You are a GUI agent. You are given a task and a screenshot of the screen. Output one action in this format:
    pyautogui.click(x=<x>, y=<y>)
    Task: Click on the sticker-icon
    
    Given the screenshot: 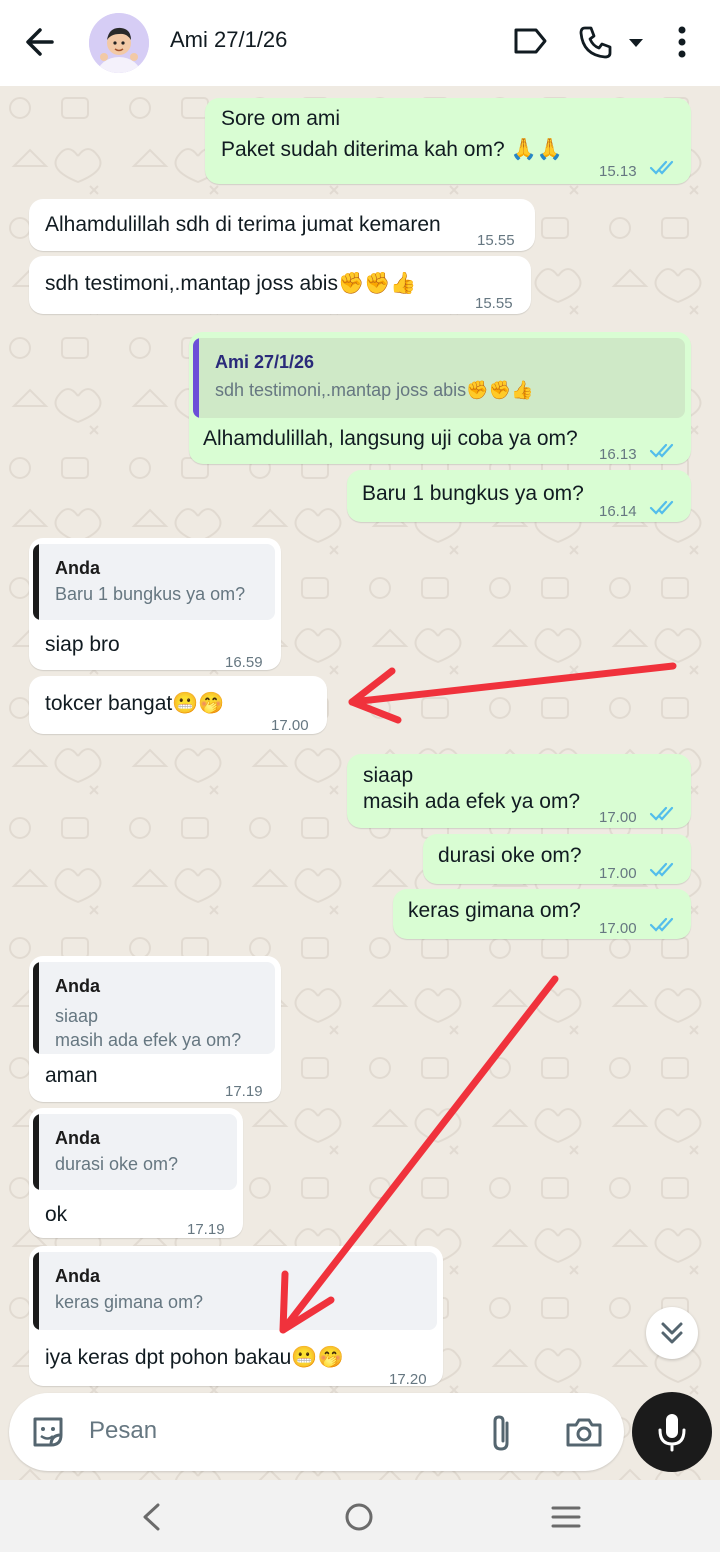 What is the action you would take?
    pyautogui.click(x=48, y=1434)
    